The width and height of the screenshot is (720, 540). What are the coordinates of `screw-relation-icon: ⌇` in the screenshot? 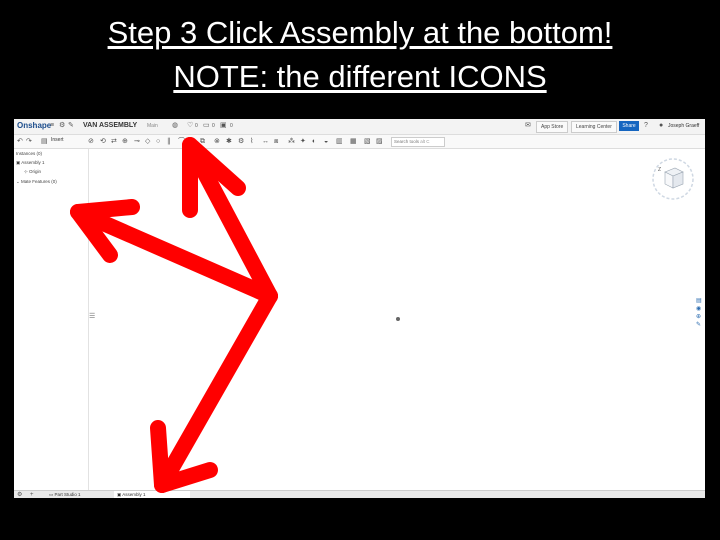 It's located at (251, 141).